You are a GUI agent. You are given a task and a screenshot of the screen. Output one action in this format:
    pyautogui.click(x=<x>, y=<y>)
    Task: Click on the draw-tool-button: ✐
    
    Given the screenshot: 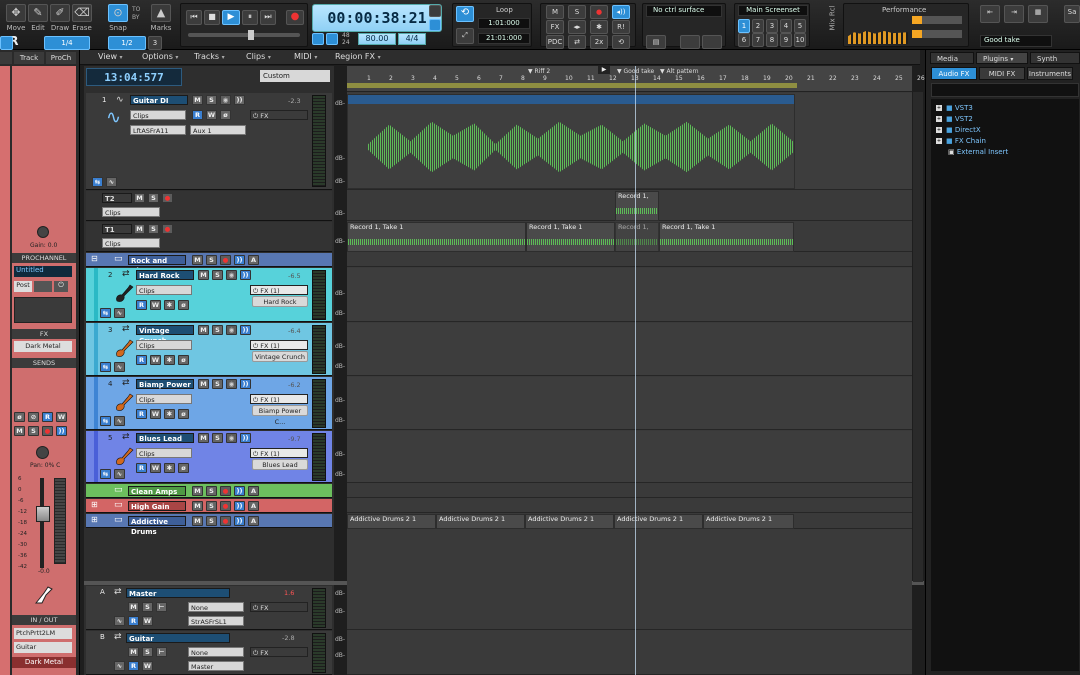 What is the action you would take?
    pyautogui.click(x=60, y=13)
    